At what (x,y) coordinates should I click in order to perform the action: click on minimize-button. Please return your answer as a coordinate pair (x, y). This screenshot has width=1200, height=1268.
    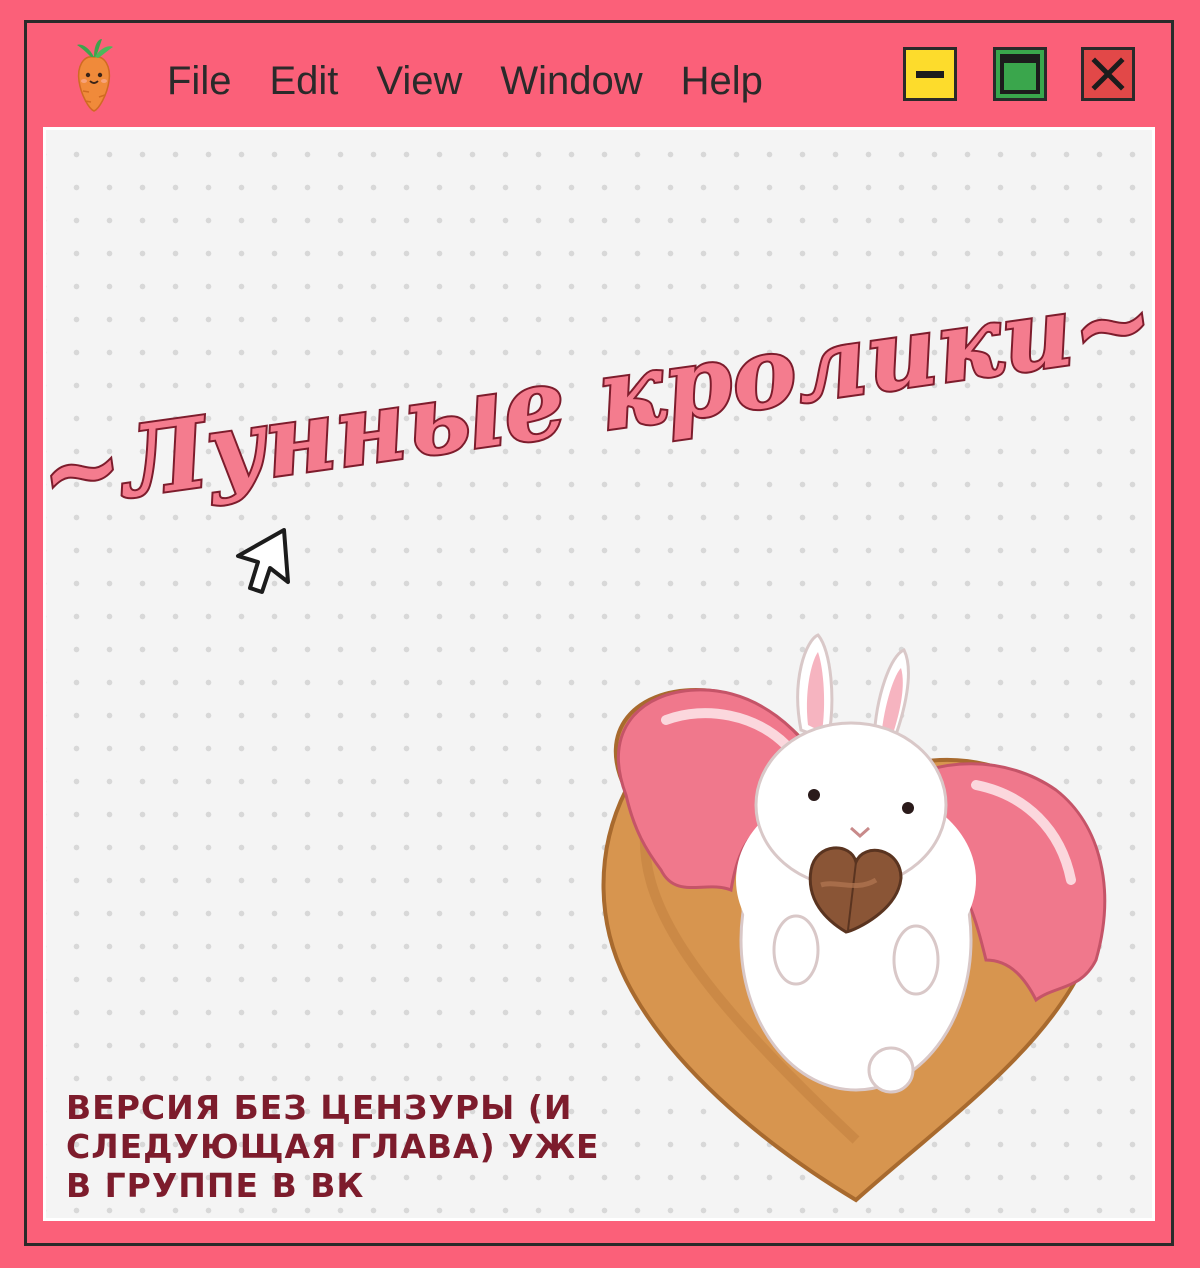
    Looking at the image, I should click on (930, 74).